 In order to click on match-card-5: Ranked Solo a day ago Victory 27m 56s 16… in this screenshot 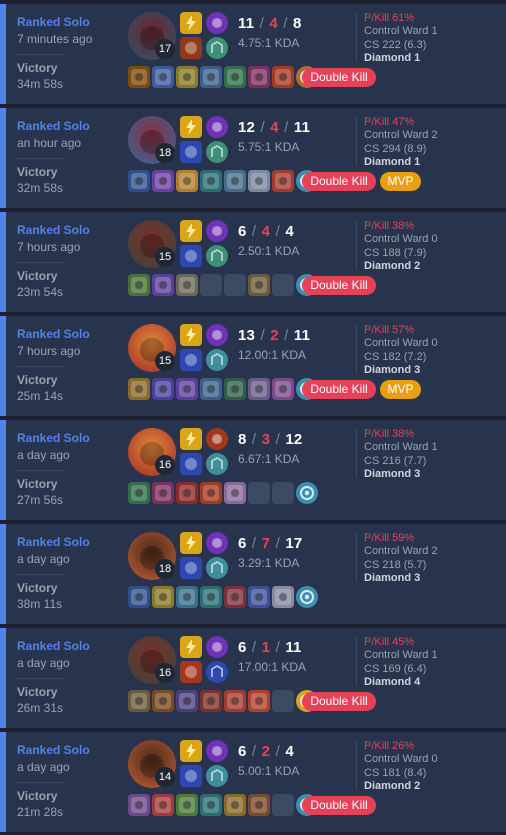, I will do `click(253, 470)`.